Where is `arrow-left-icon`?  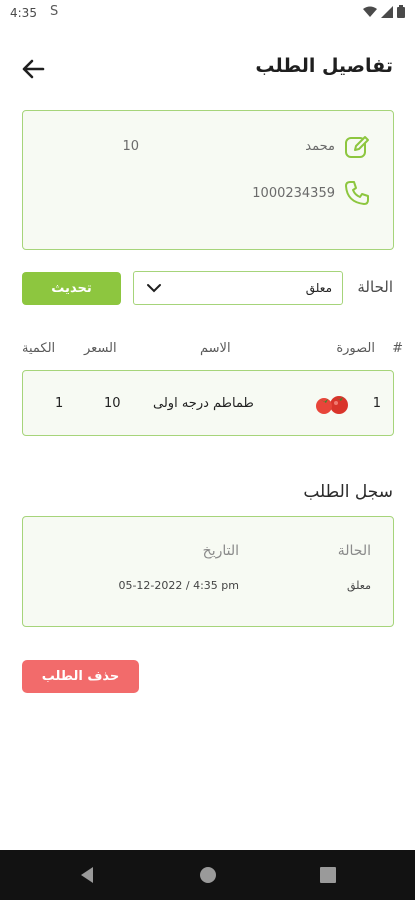 arrow-left-icon is located at coordinates (33, 69).